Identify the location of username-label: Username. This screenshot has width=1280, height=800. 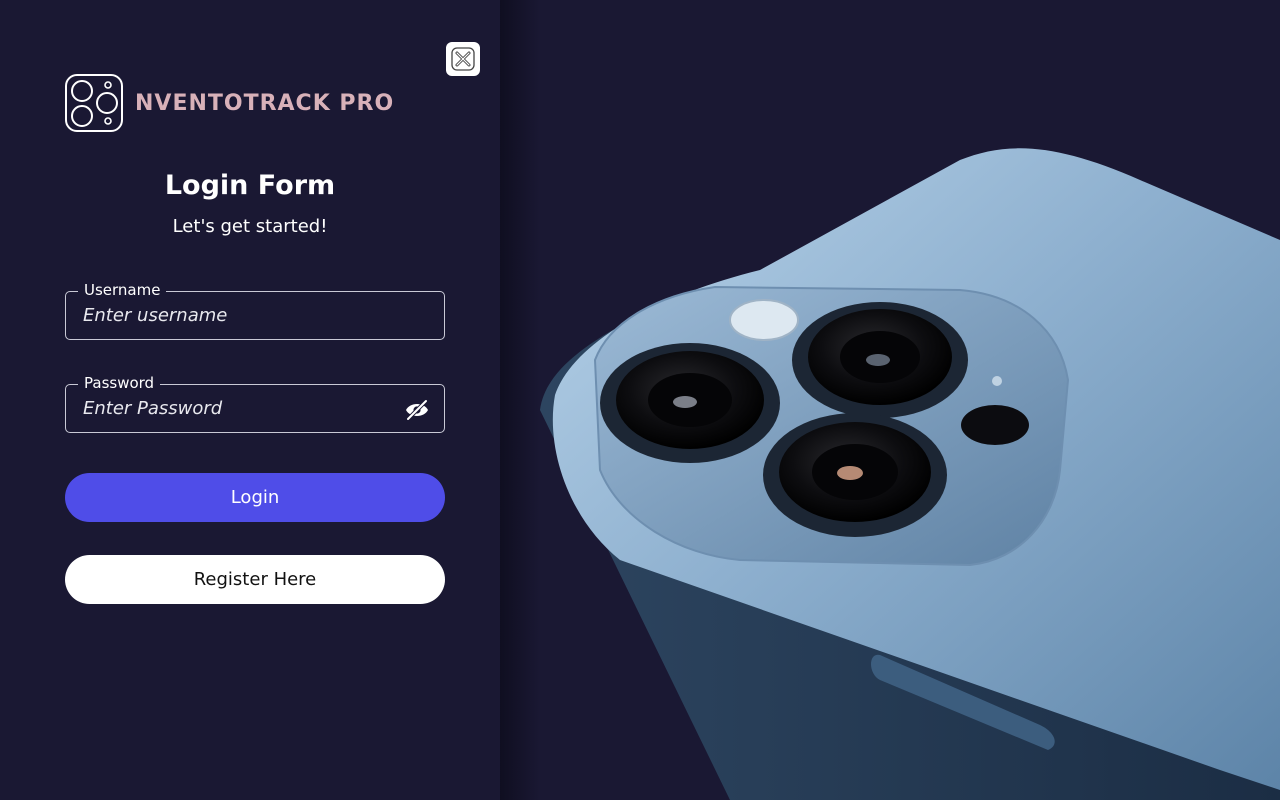
(122, 290).